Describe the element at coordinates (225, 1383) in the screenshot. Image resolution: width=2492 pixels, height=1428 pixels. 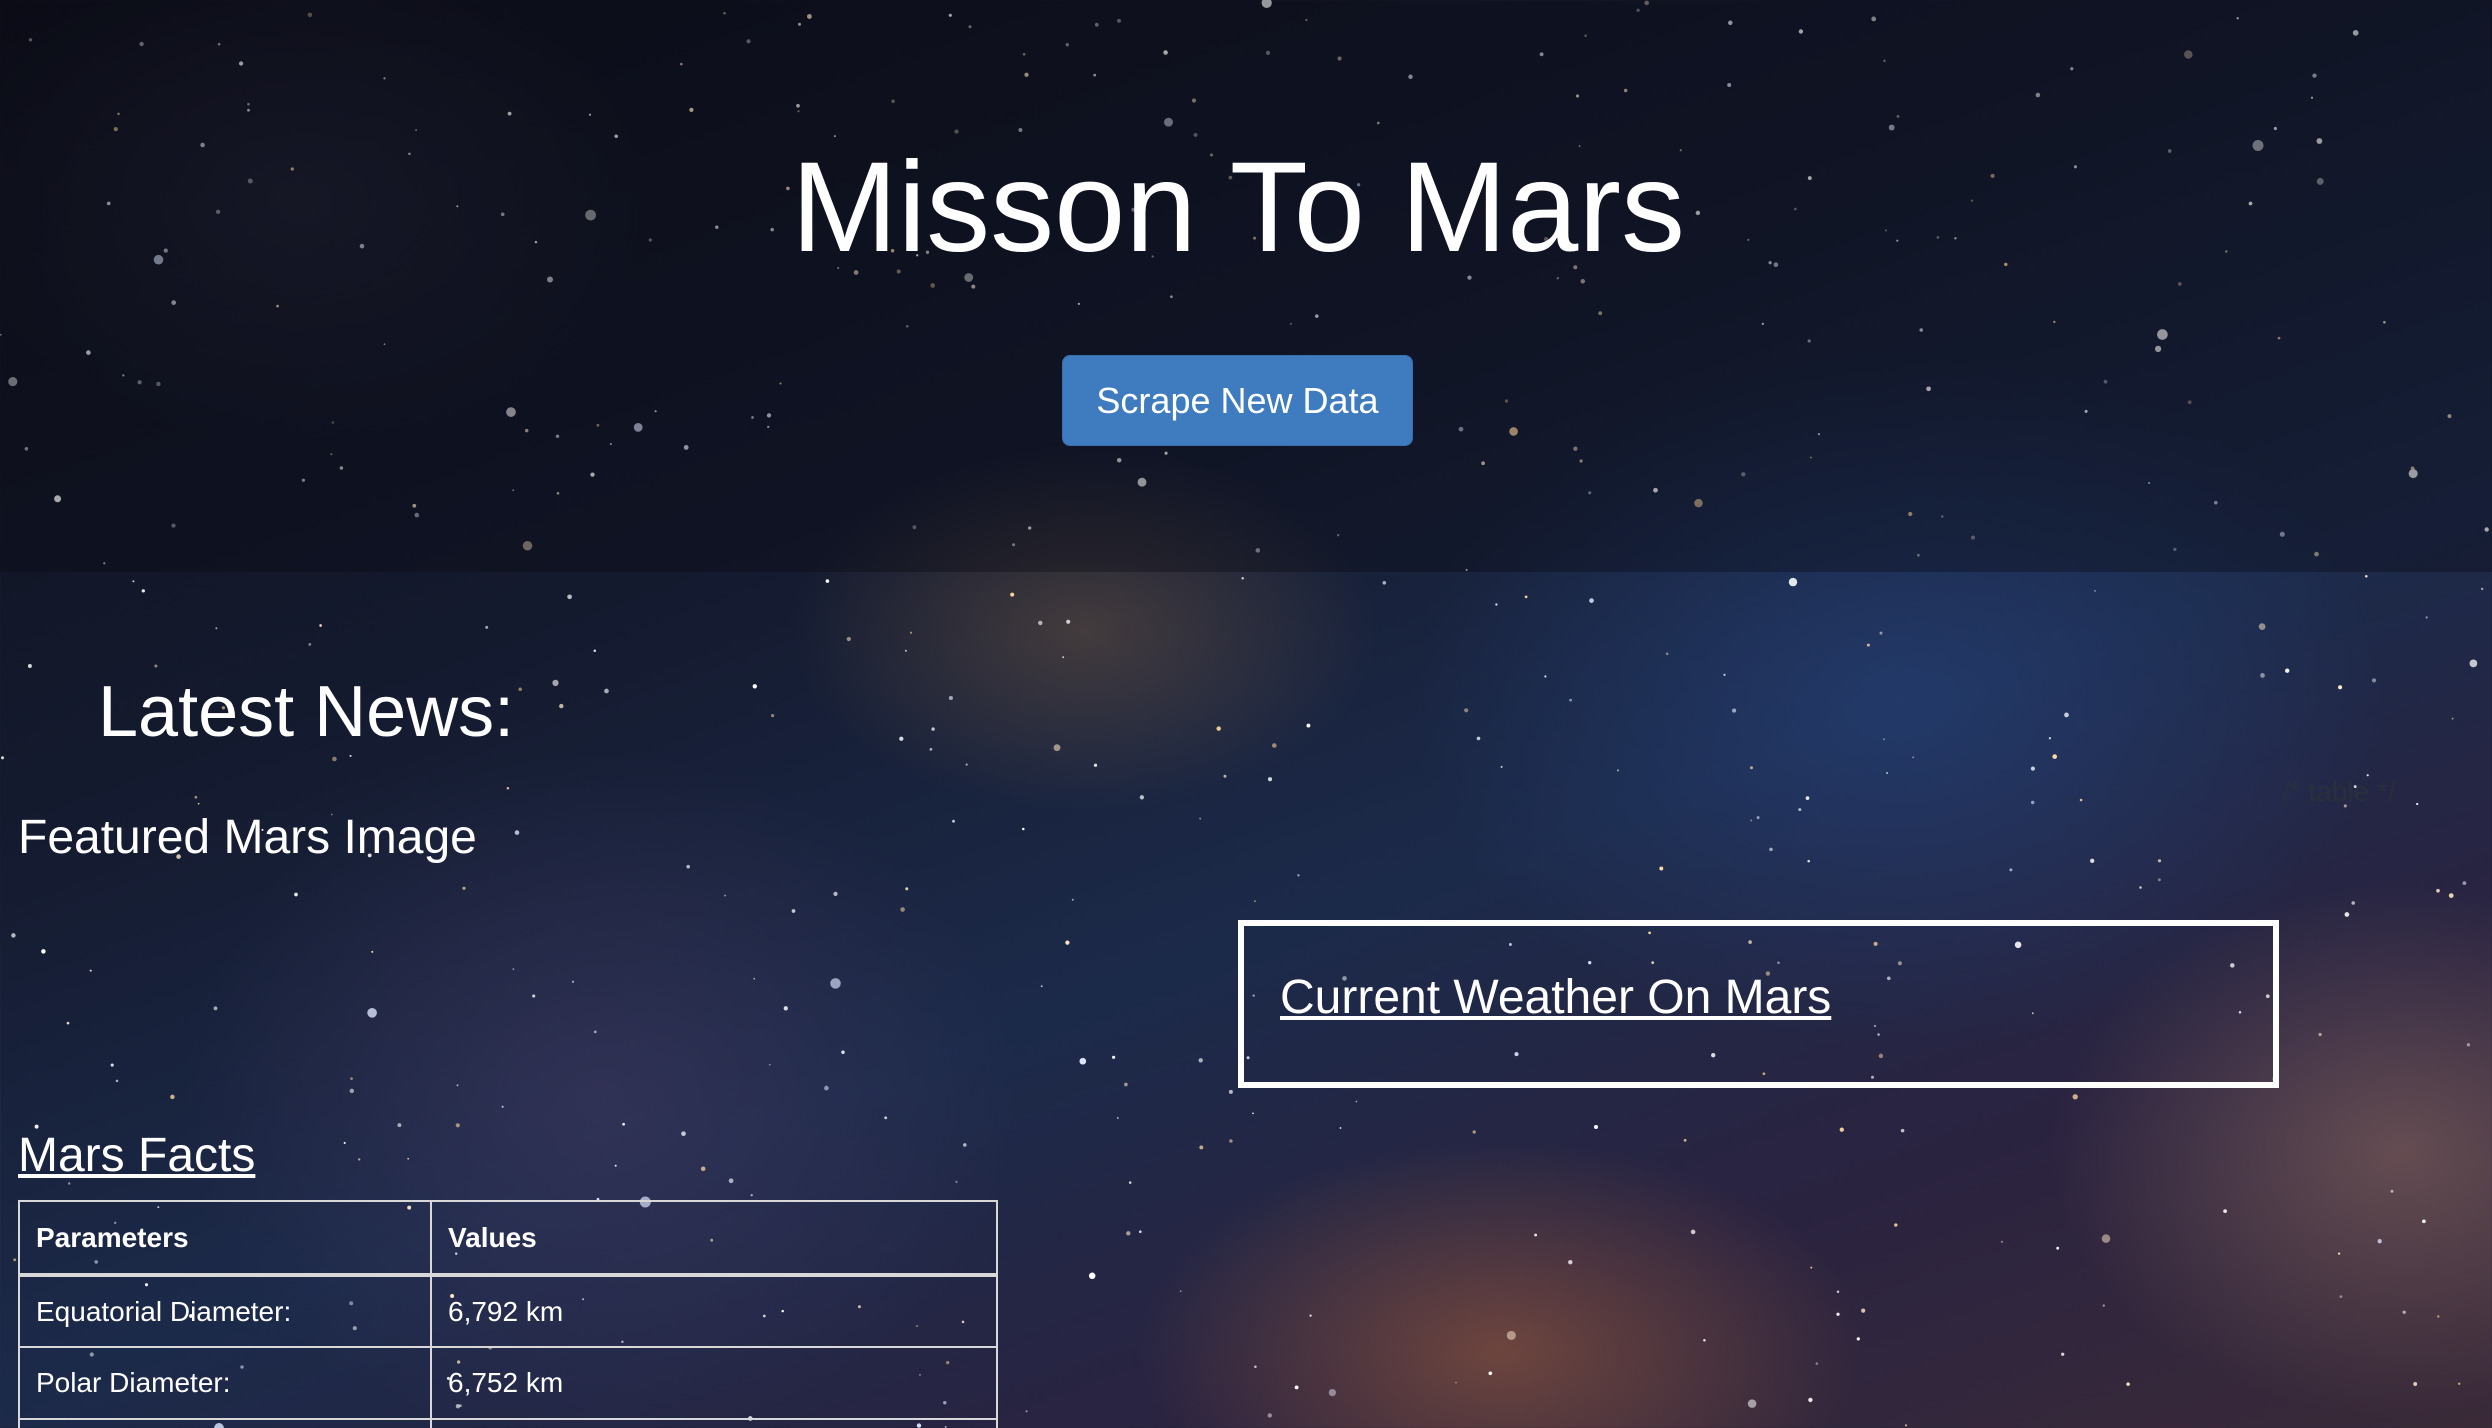
I see `table-cell-parameter: Polar Diameter:` at that location.